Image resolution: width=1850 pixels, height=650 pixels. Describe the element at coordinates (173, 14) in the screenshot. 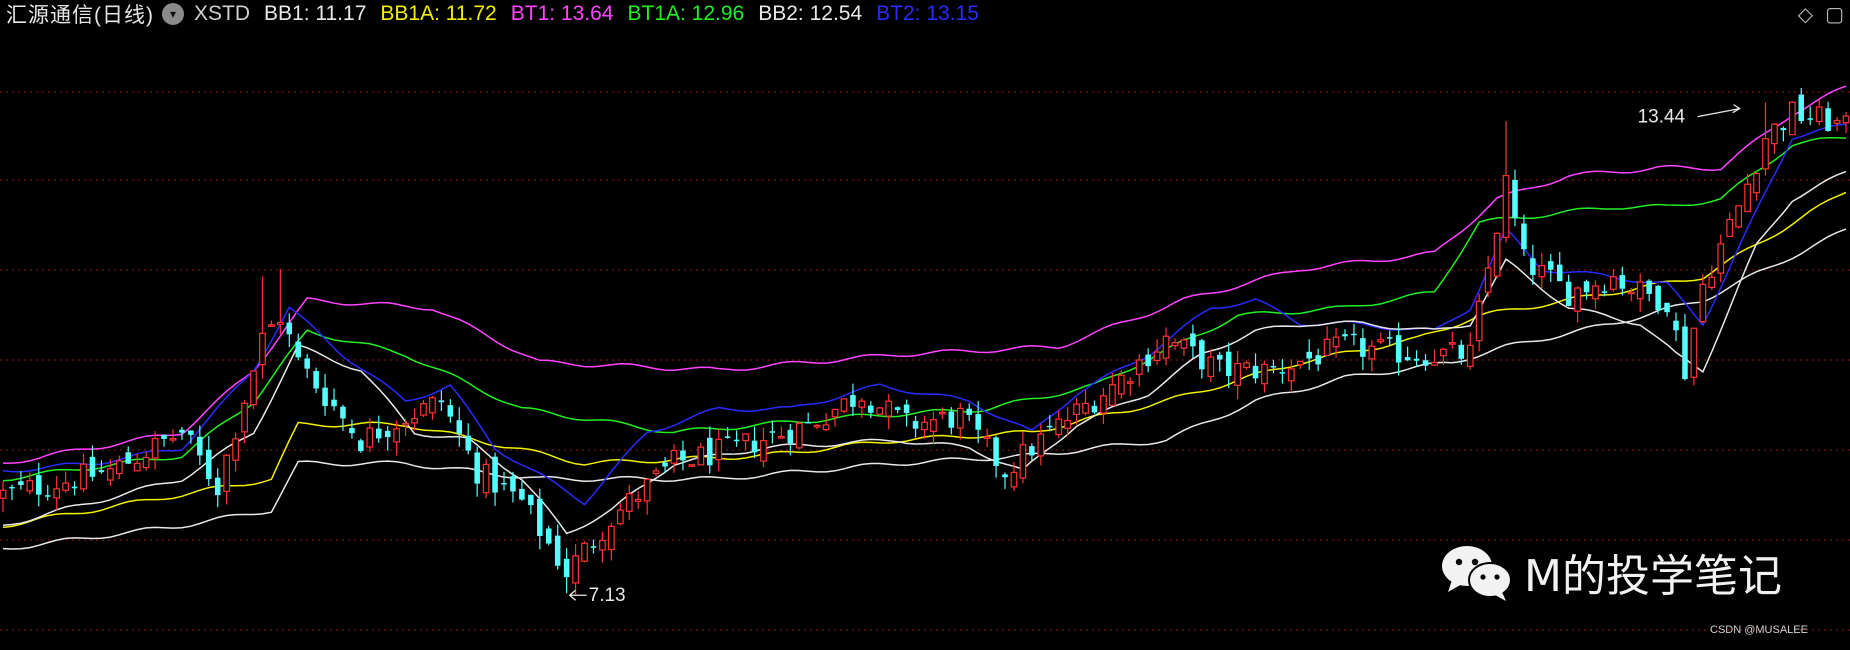

I see `chevron-down-icon: ▾` at that location.